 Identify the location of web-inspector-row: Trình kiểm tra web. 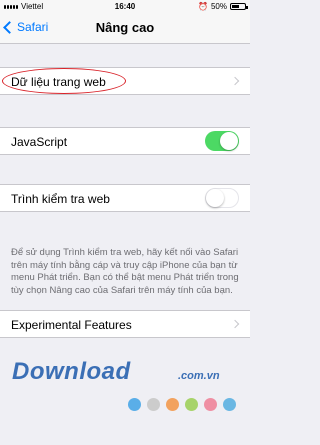
(125, 198).